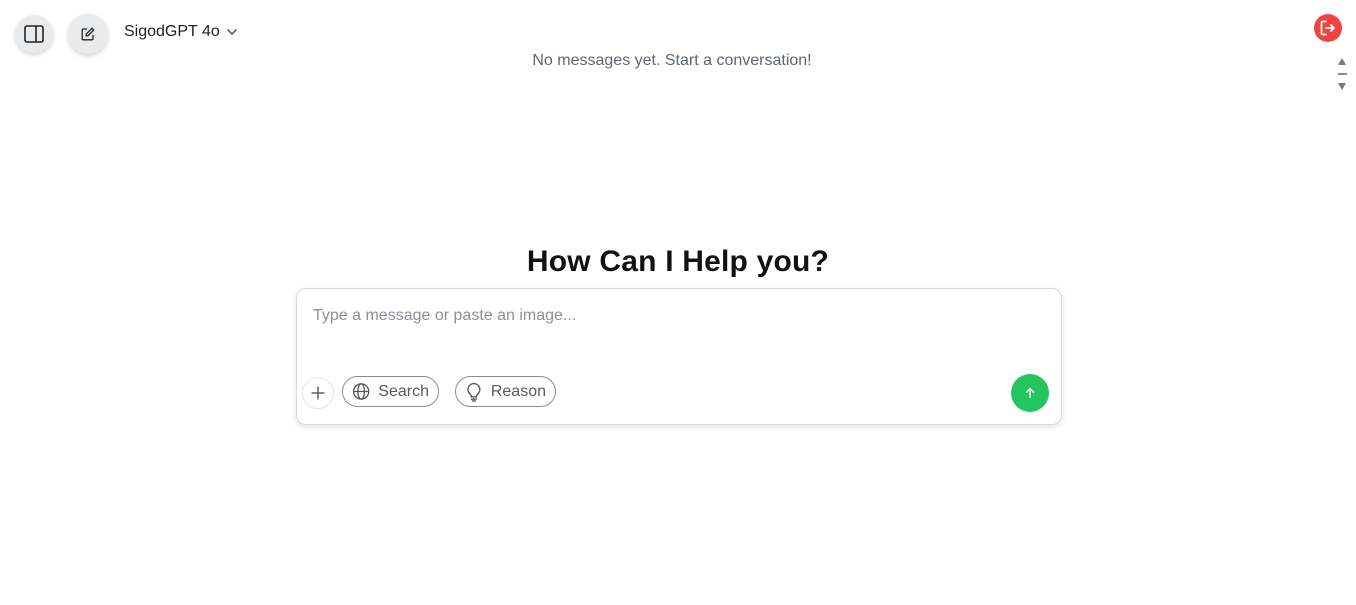 The height and width of the screenshot is (605, 1356). Describe the element at coordinates (673, 316) in the screenshot. I see `message-input` at that location.